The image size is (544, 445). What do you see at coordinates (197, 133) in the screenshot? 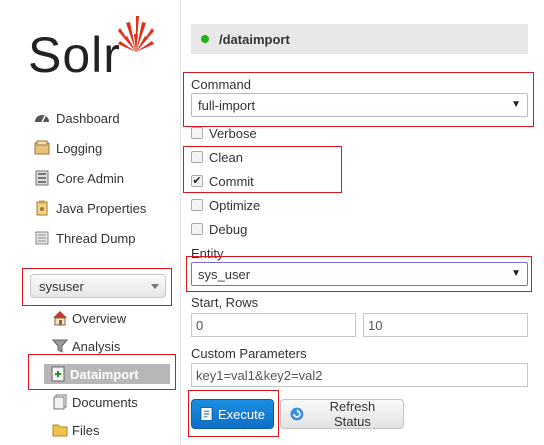
I see `verbose-checkbox` at bounding box center [197, 133].